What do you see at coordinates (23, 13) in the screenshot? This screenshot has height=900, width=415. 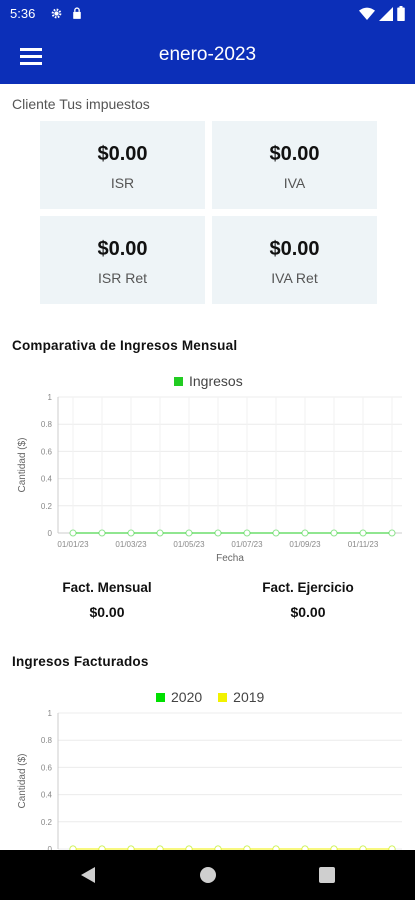 I see `status-time: 5:36` at bounding box center [23, 13].